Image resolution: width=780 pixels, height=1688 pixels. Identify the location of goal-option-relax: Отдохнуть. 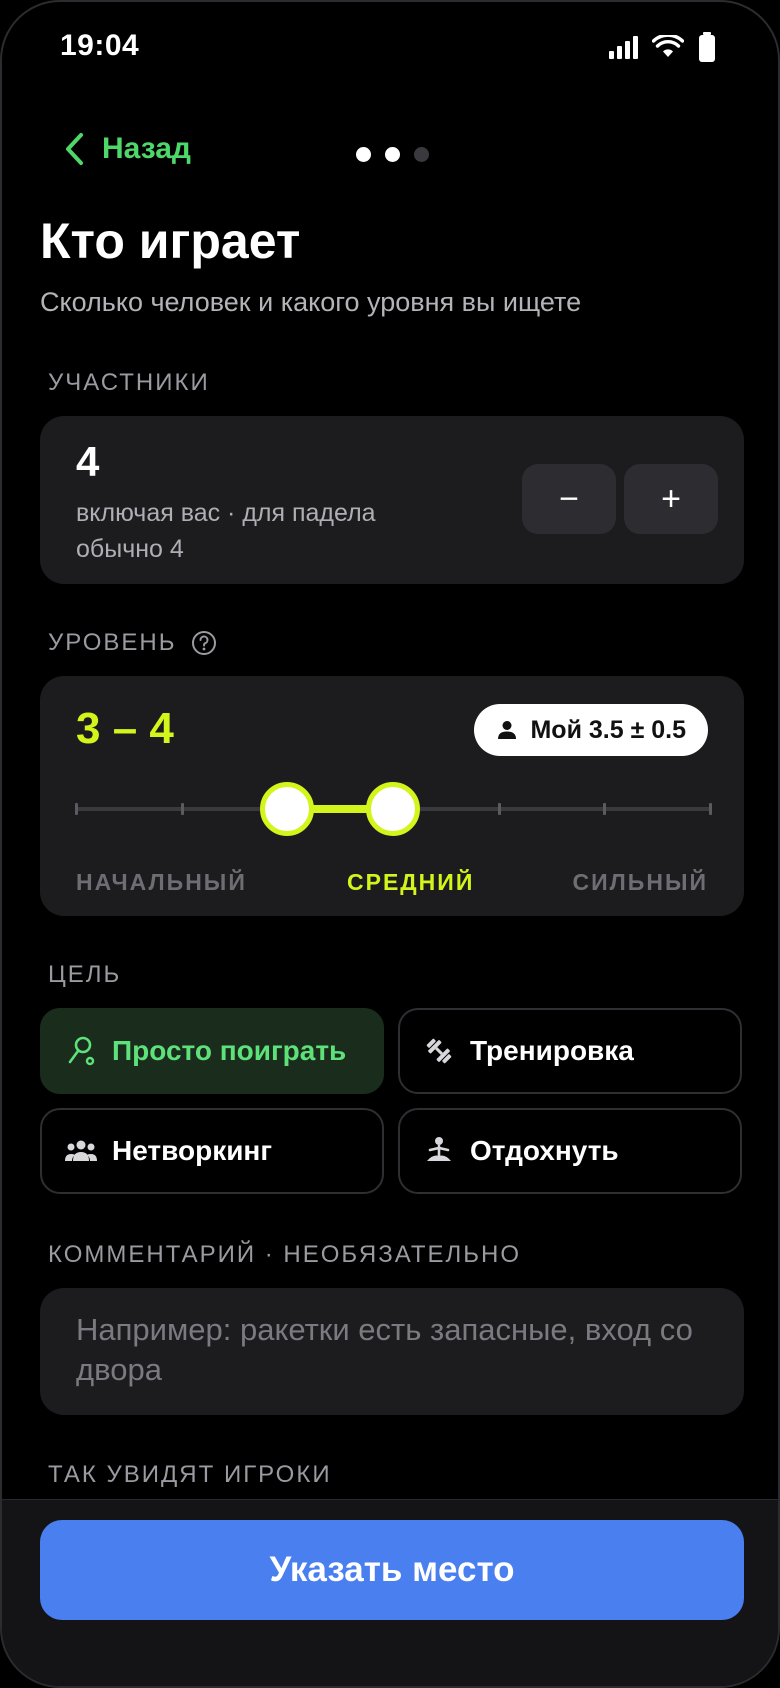
(570, 1151).